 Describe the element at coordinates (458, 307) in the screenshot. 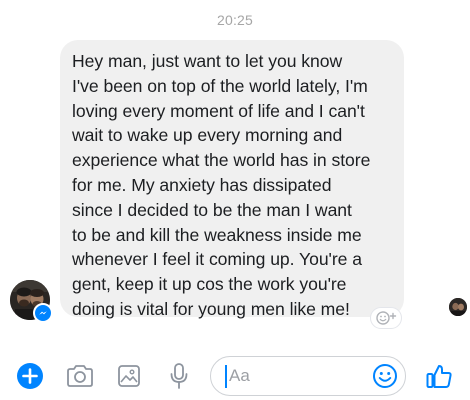

I see `read-receipt-avatar` at that location.